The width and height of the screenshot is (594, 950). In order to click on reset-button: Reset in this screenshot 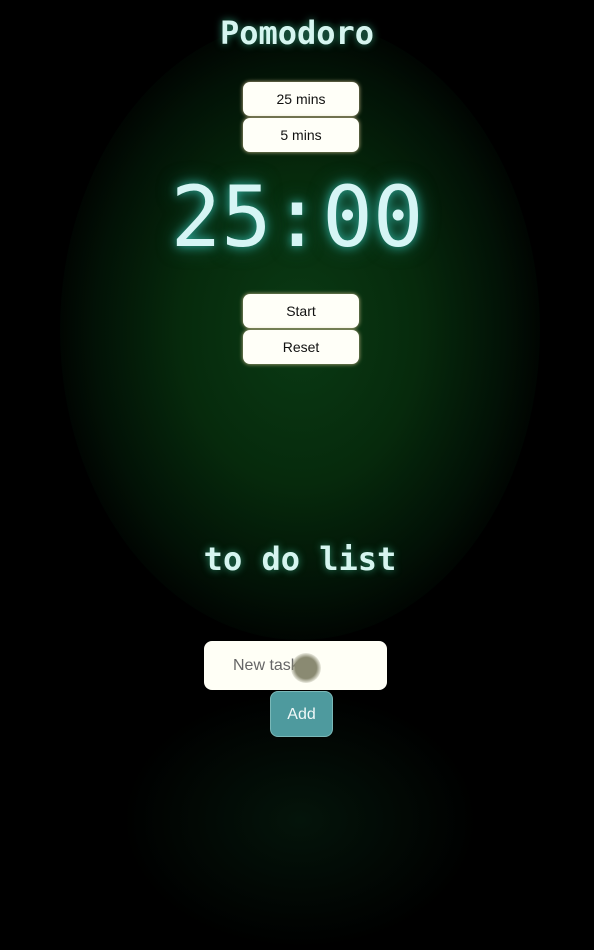, I will do `click(301, 347)`.